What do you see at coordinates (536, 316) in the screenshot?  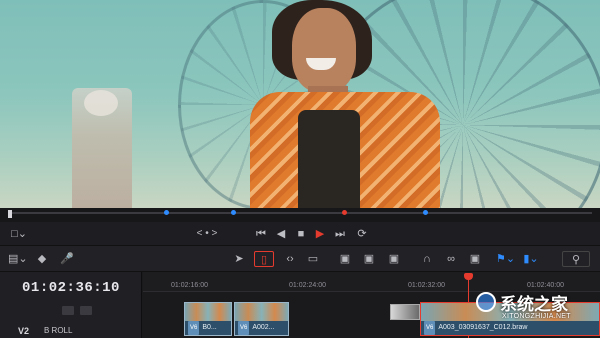 I see `watermark-url: XITONGZHIJIA.NET` at bounding box center [536, 316].